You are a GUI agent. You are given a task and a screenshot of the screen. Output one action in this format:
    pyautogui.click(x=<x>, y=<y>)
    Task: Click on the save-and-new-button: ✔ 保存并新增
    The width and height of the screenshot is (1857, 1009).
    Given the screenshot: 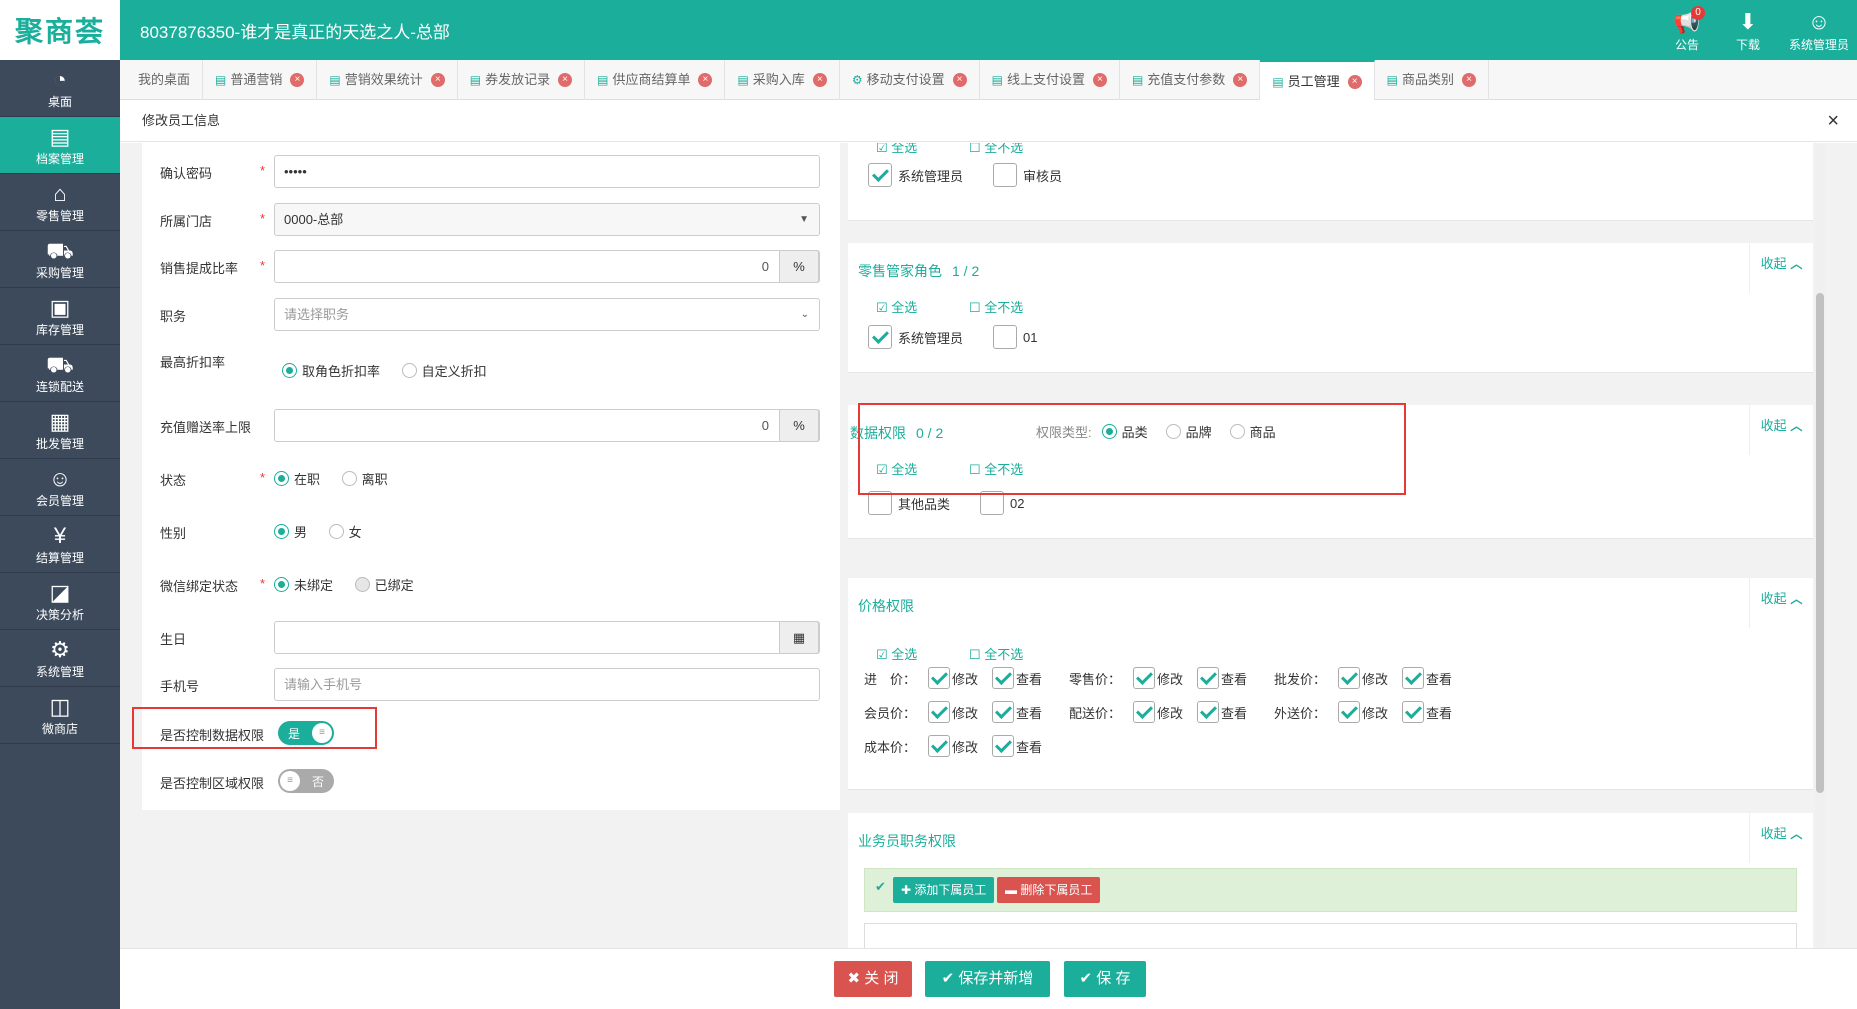 What is the action you would take?
    pyautogui.click(x=987, y=979)
    